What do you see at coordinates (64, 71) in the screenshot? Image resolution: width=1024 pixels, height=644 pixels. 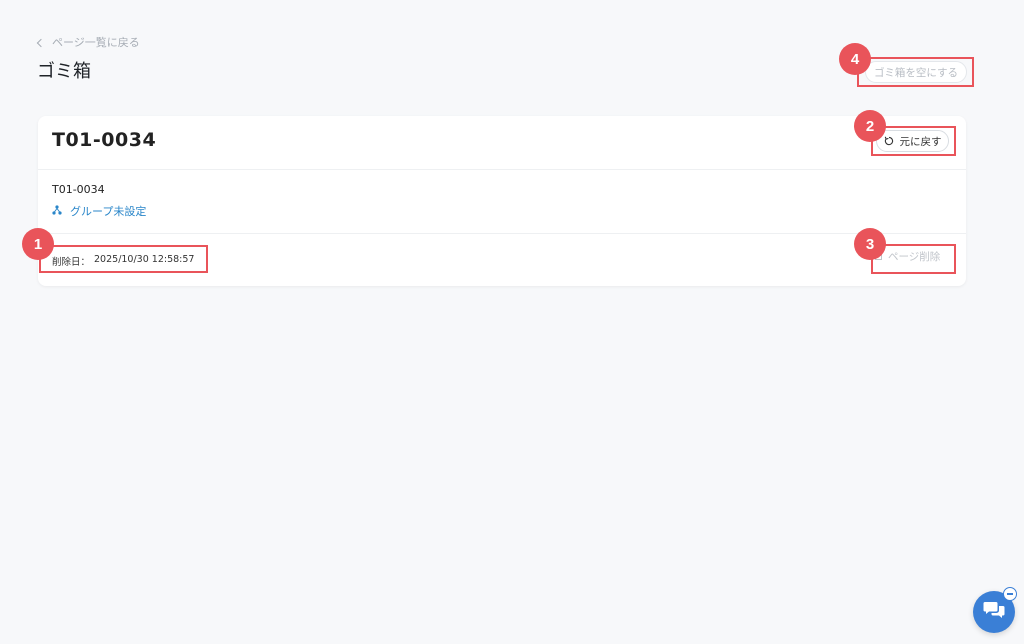 I see `page-title: ゴミ箱` at bounding box center [64, 71].